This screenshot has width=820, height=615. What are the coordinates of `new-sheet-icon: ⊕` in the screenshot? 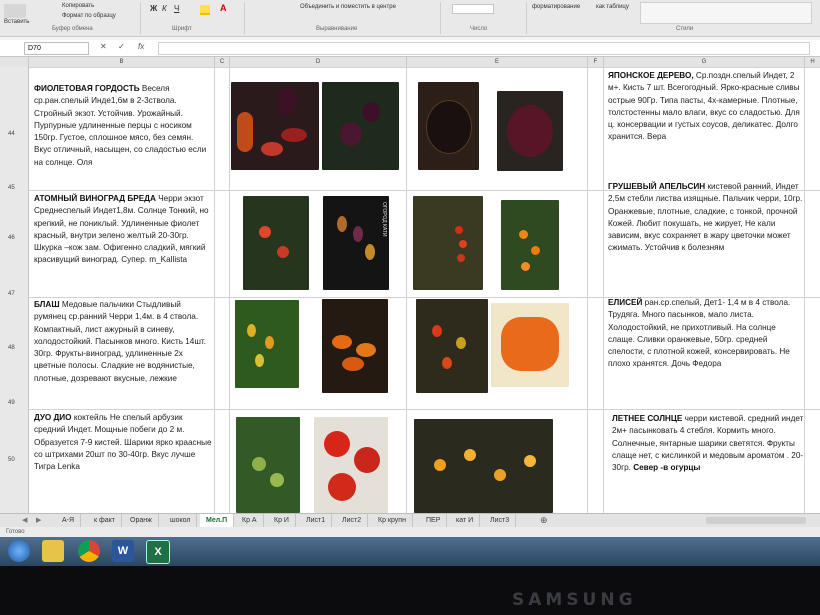 It's located at (544, 520).